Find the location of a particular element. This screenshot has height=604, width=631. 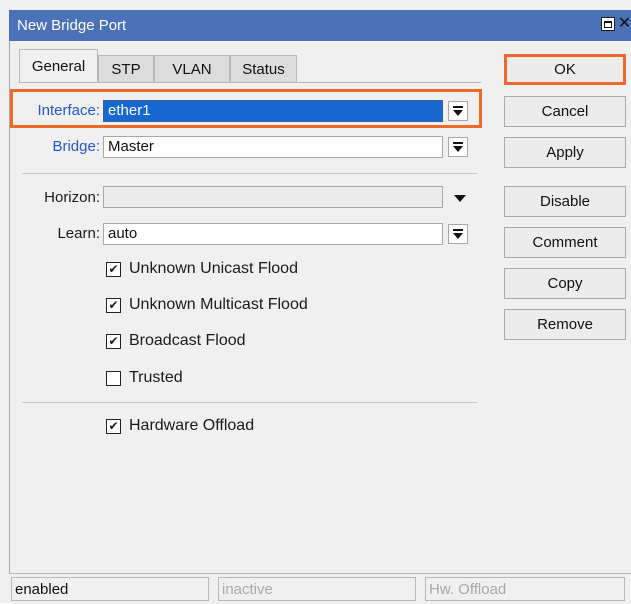

tab-content-border is located at coordinates (250, 82).